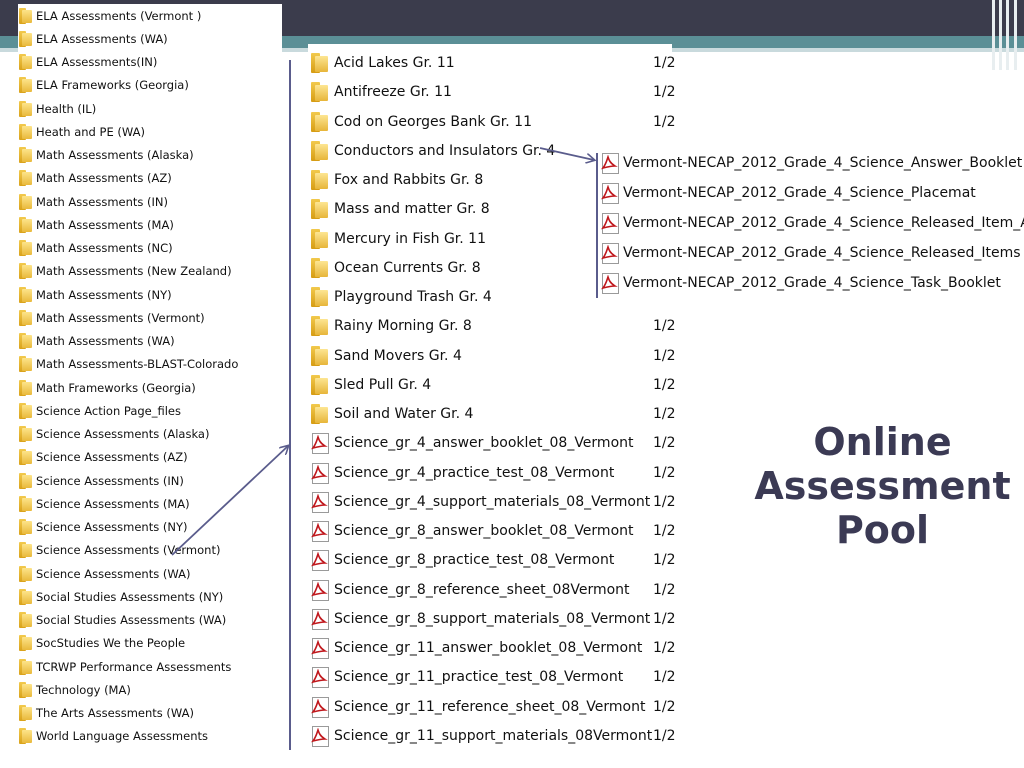 This screenshot has height=768, width=1024. I want to click on slide-title: Online Assessment Pool, so click(882, 486).